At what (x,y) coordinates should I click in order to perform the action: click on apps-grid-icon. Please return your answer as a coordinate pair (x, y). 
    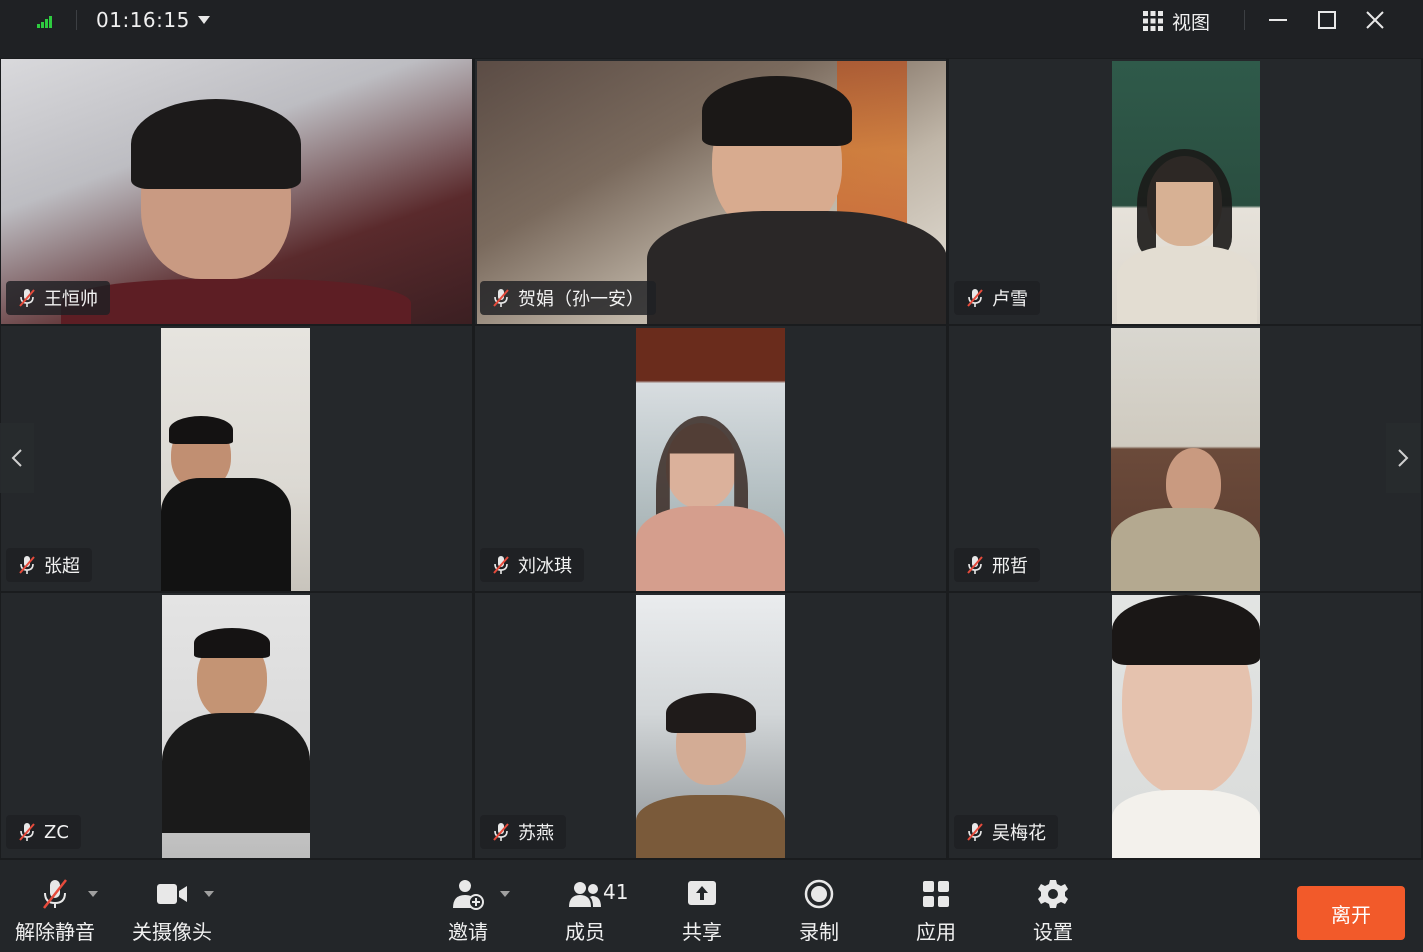
    Looking at the image, I should click on (936, 894).